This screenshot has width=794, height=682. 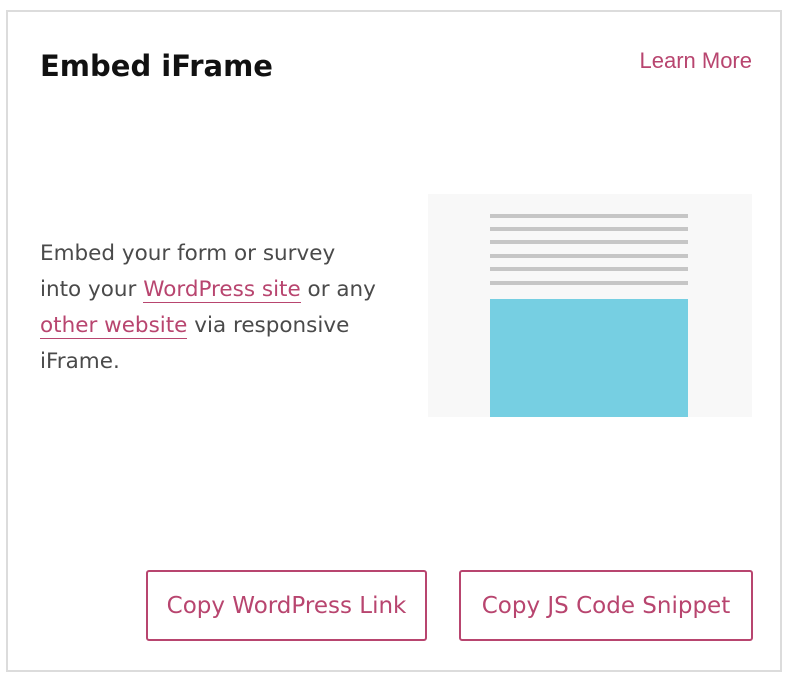 I want to click on copy-wordpress-link-button: Copy WordPress Link, so click(x=286, y=605).